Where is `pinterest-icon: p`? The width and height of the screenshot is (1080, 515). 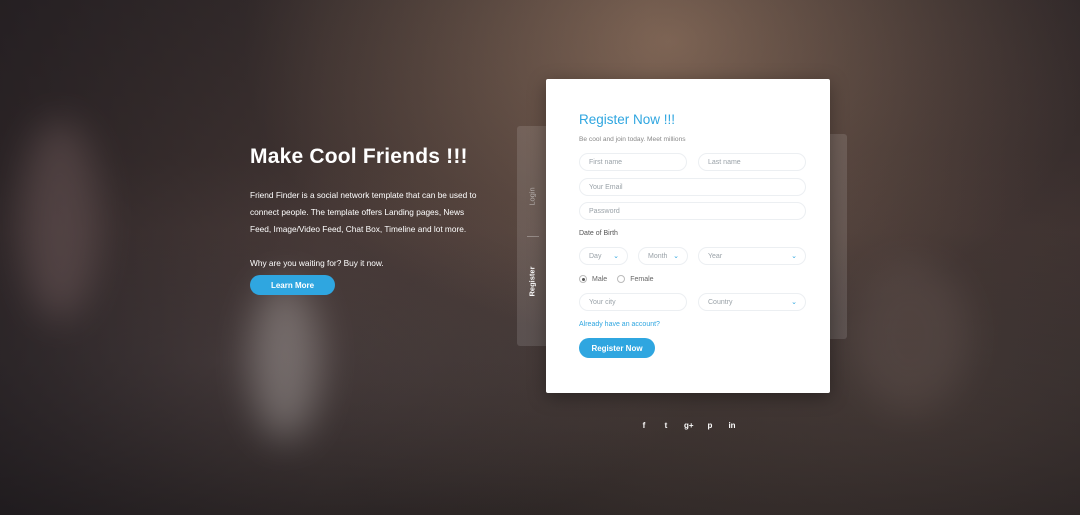
pinterest-icon: p is located at coordinates (710, 425).